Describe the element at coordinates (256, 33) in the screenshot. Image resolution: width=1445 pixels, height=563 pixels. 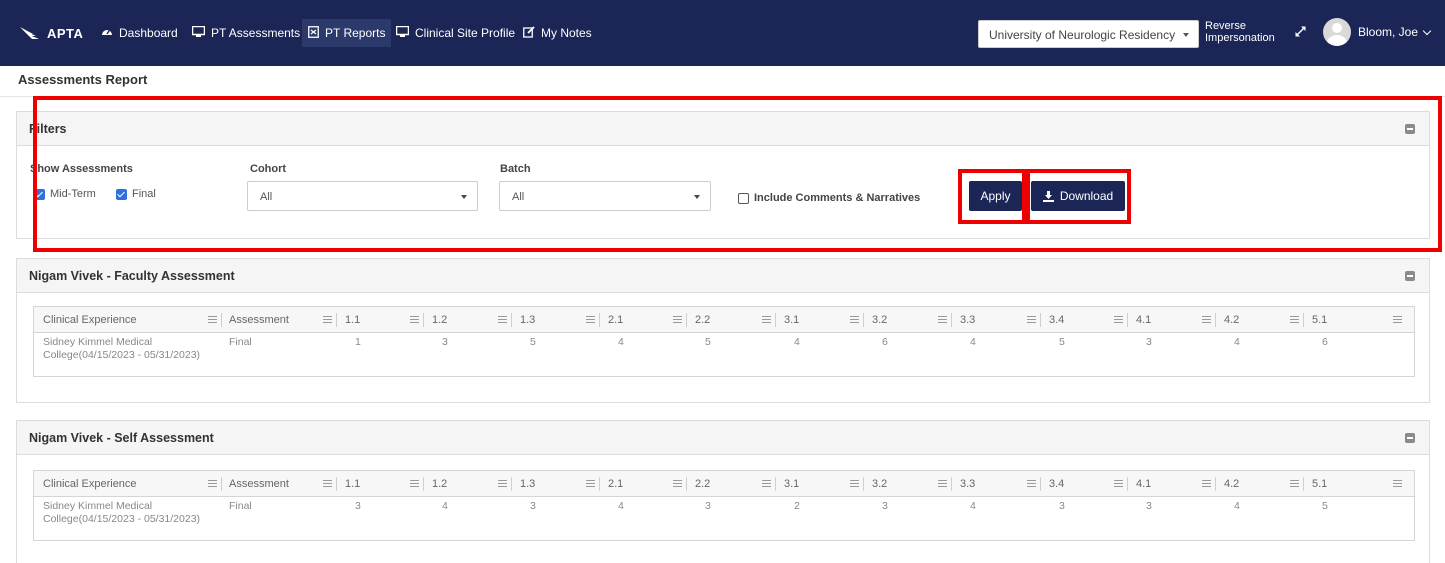
I see `nav-pt-assessments-label: PT Assessments` at that location.